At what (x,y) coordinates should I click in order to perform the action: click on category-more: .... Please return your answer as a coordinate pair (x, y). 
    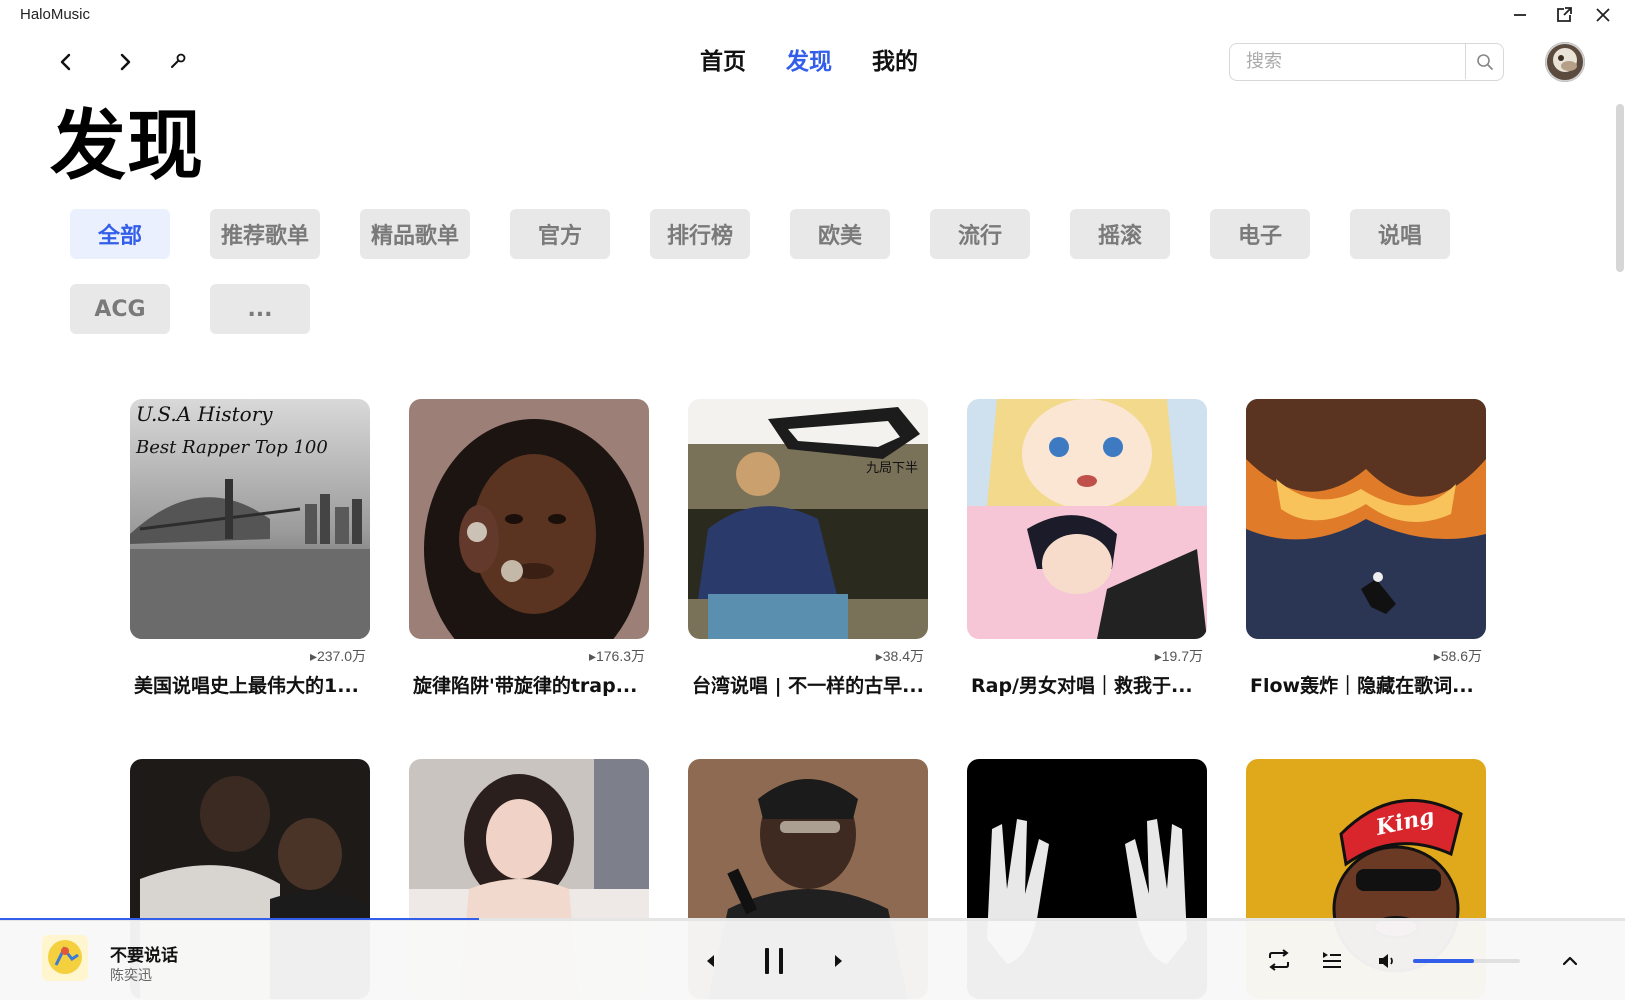
    Looking at the image, I should click on (260, 309).